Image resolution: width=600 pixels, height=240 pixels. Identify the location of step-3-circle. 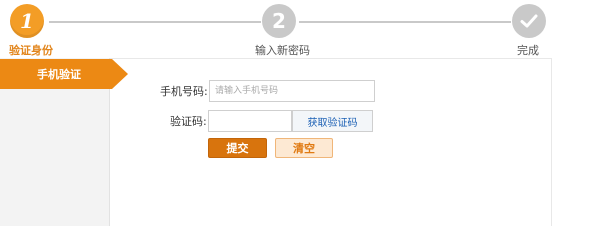
(529, 21).